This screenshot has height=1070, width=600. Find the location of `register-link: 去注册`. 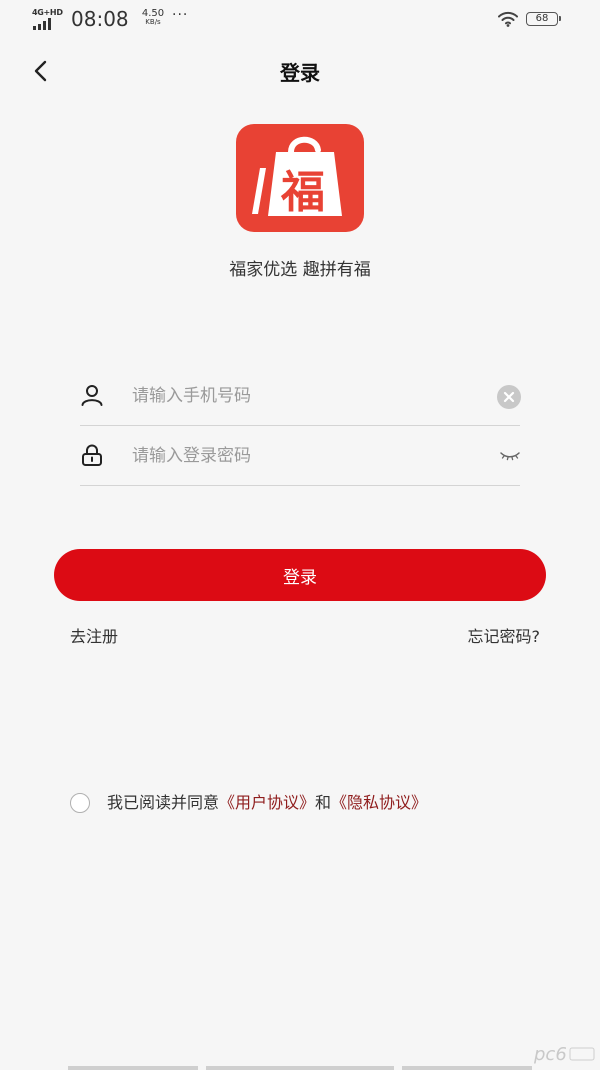

register-link: 去注册 is located at coordinates (94, 635).